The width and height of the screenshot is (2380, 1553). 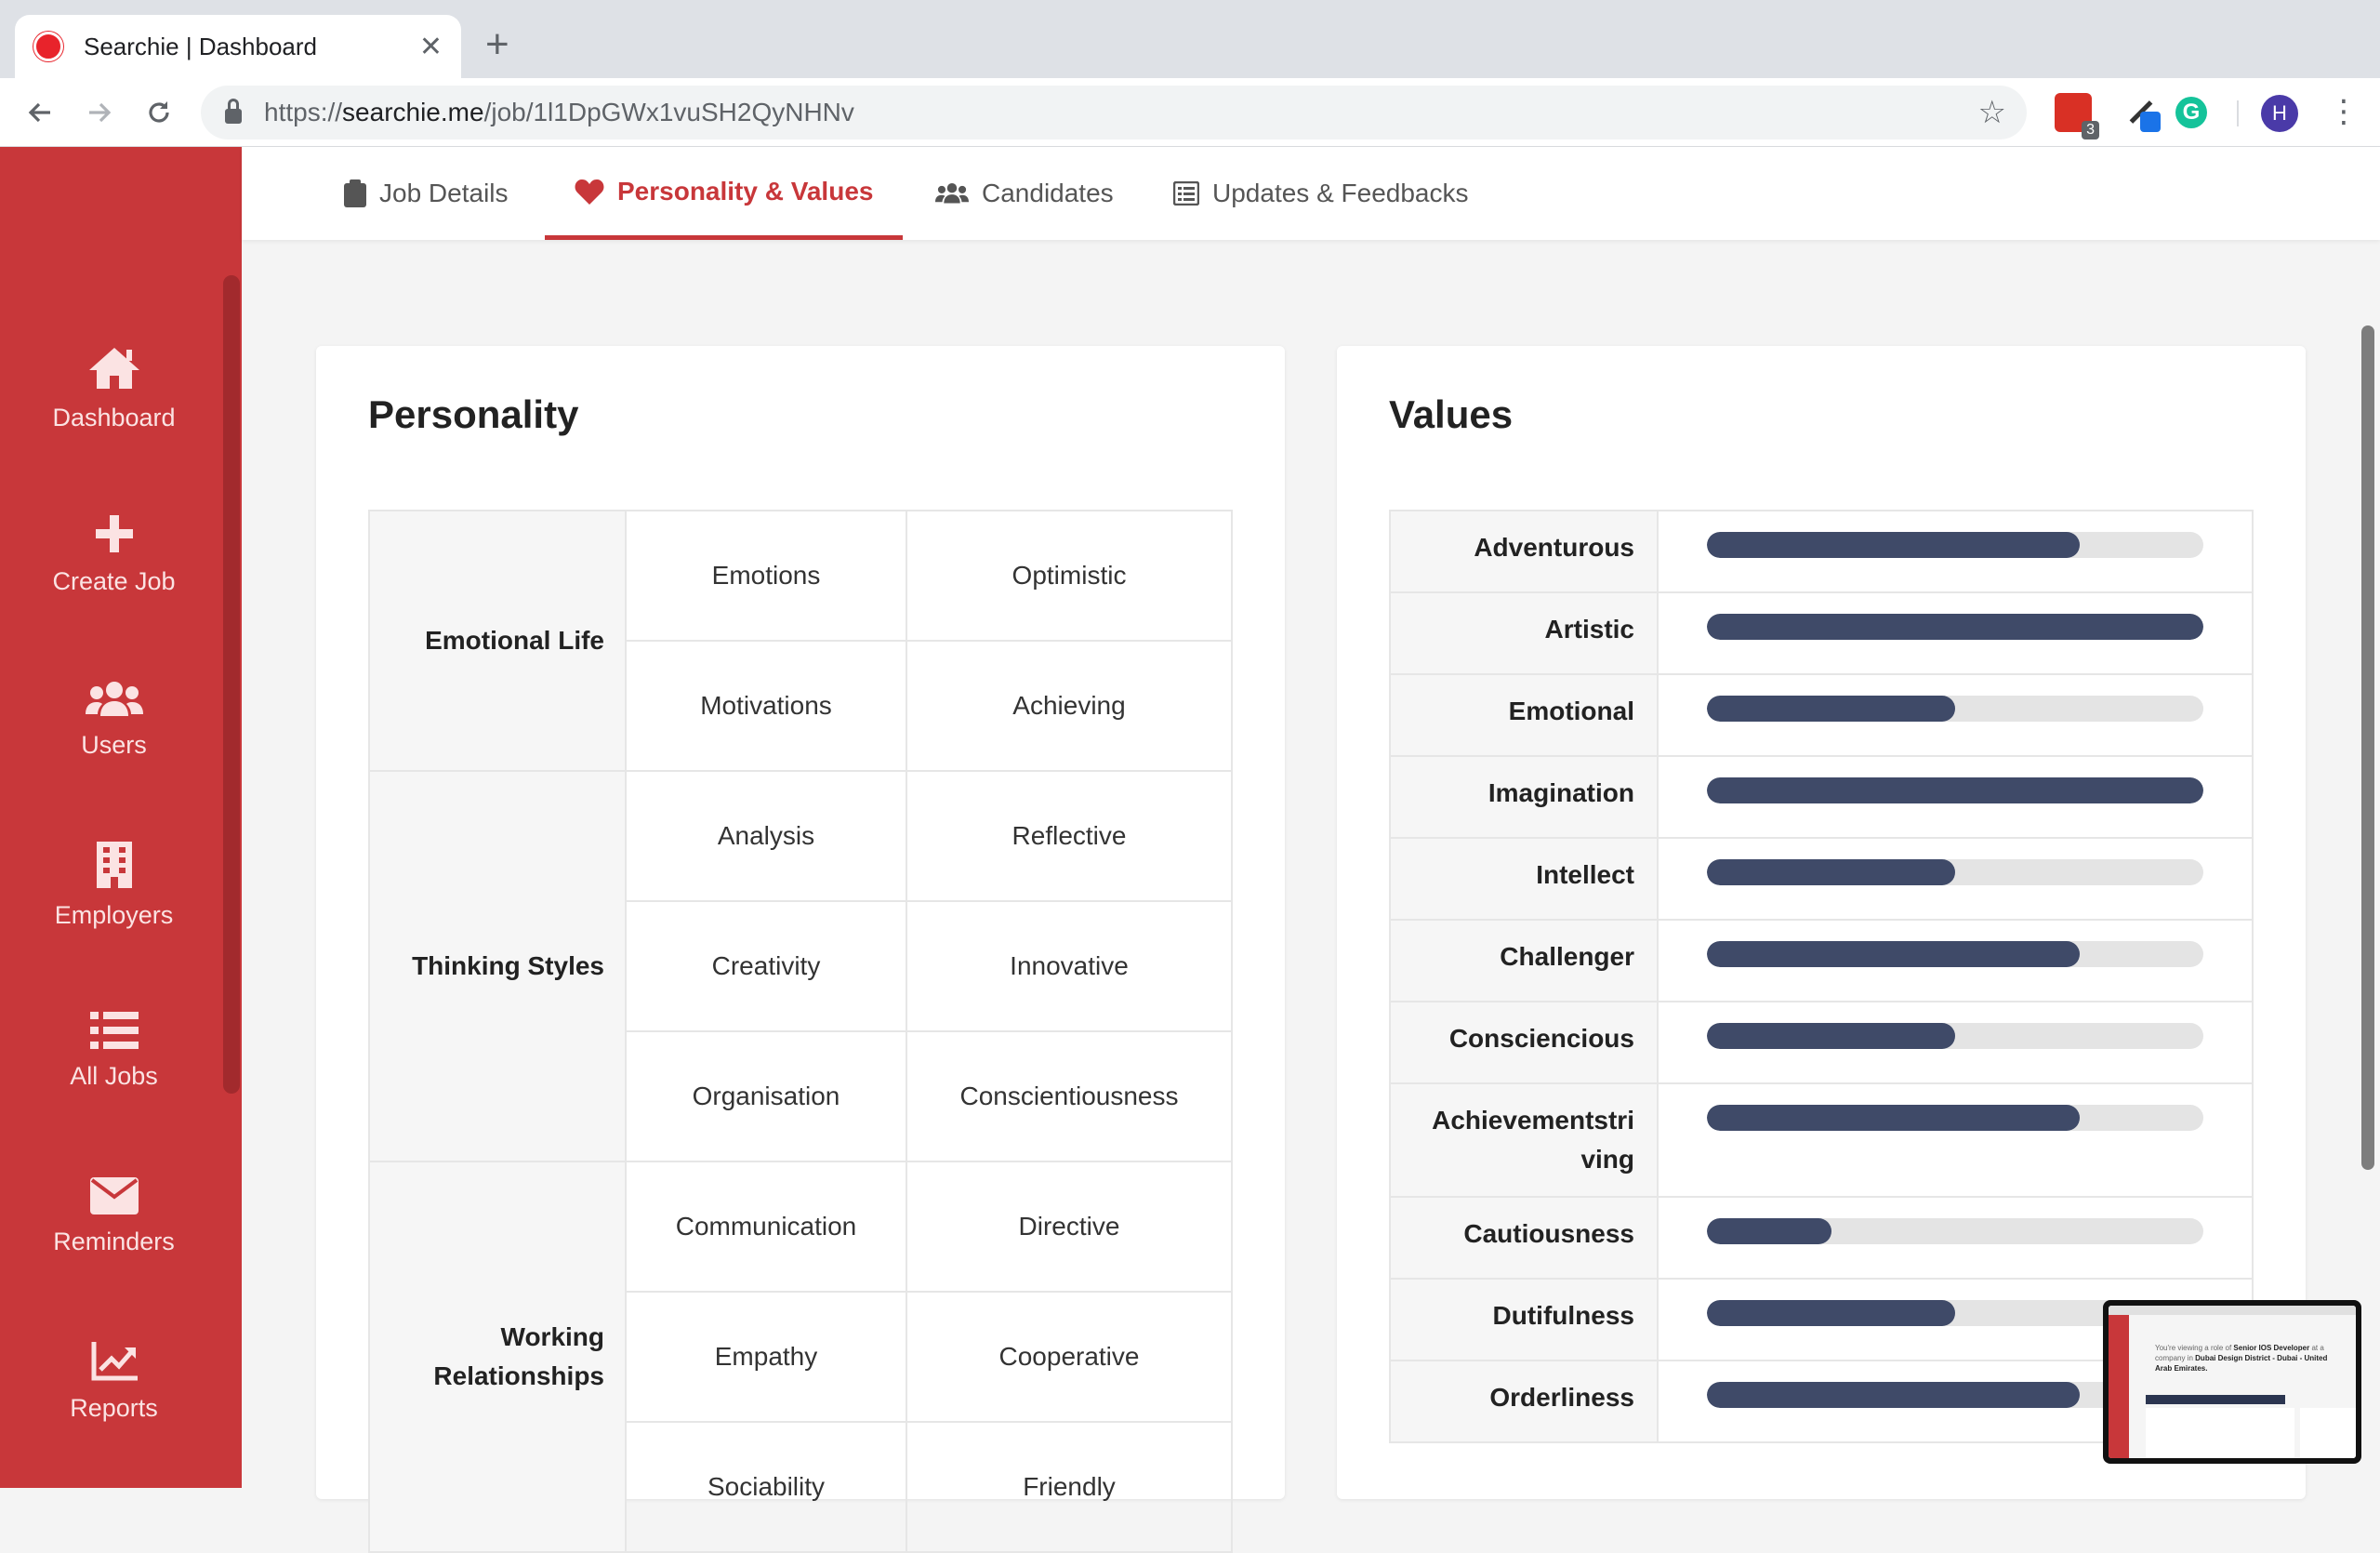 I want to click on tab-job-details: Job Details, so click(x=426, y=193).